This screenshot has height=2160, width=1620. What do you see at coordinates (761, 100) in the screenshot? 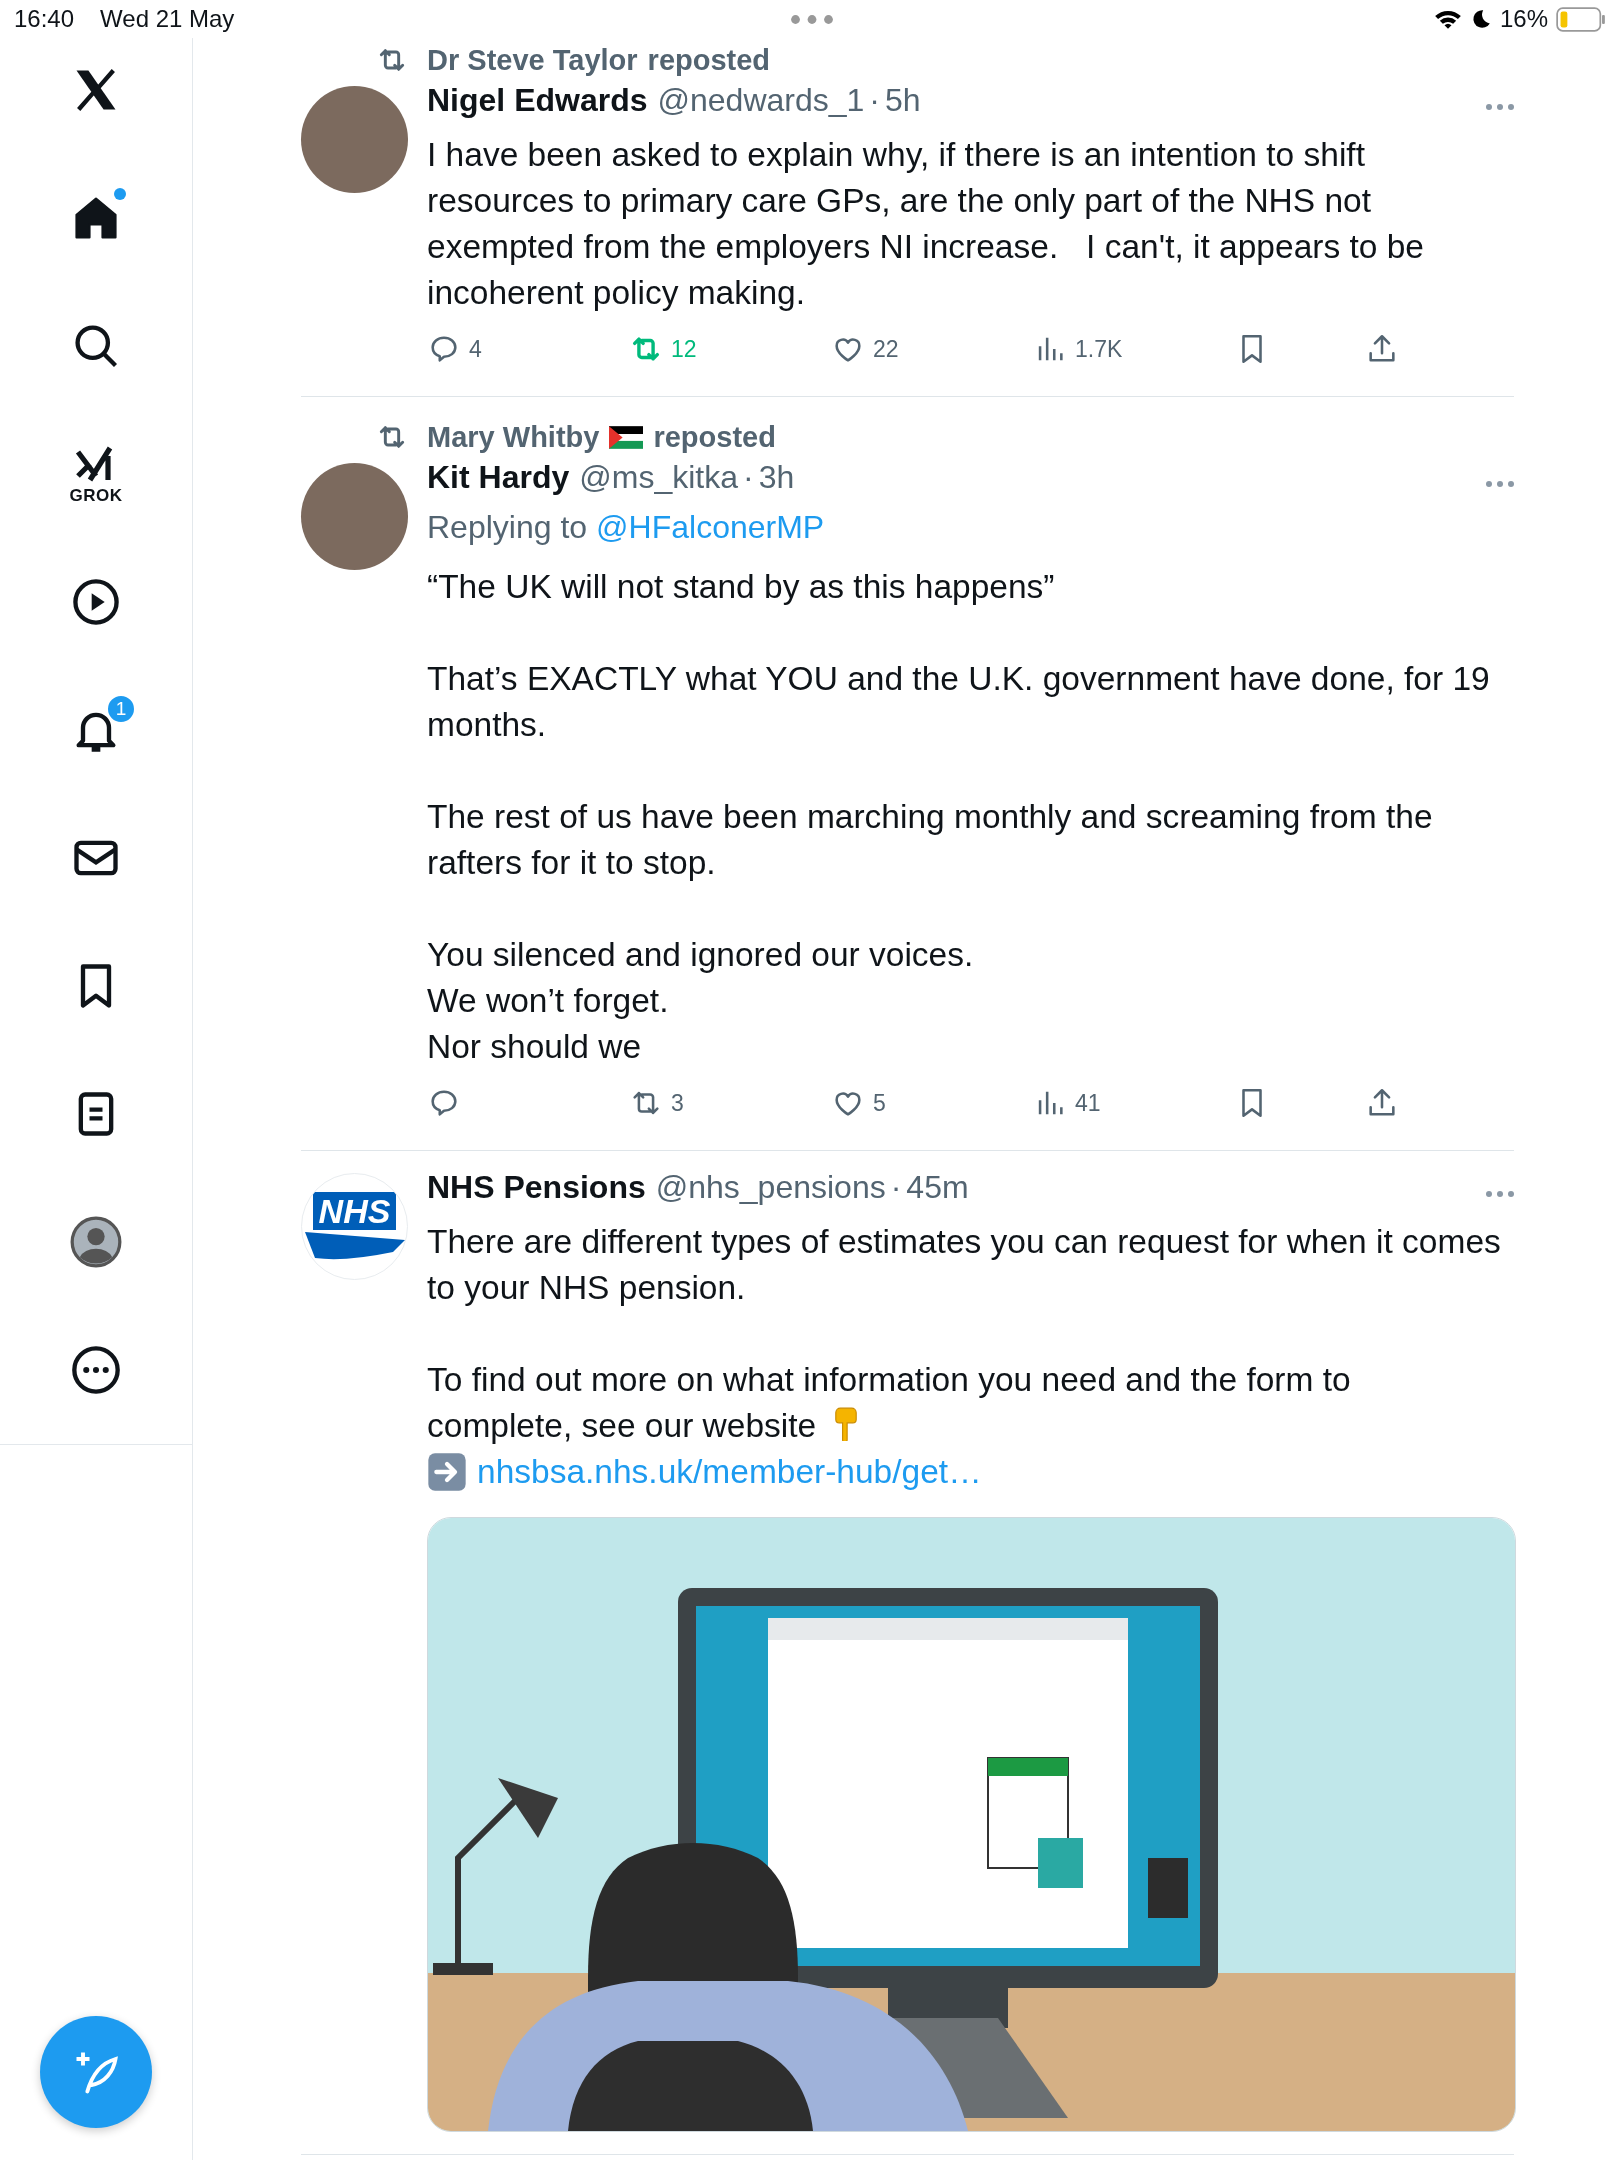
I see `author-handle: @nedwards_1` at bounding box center [761, 100].